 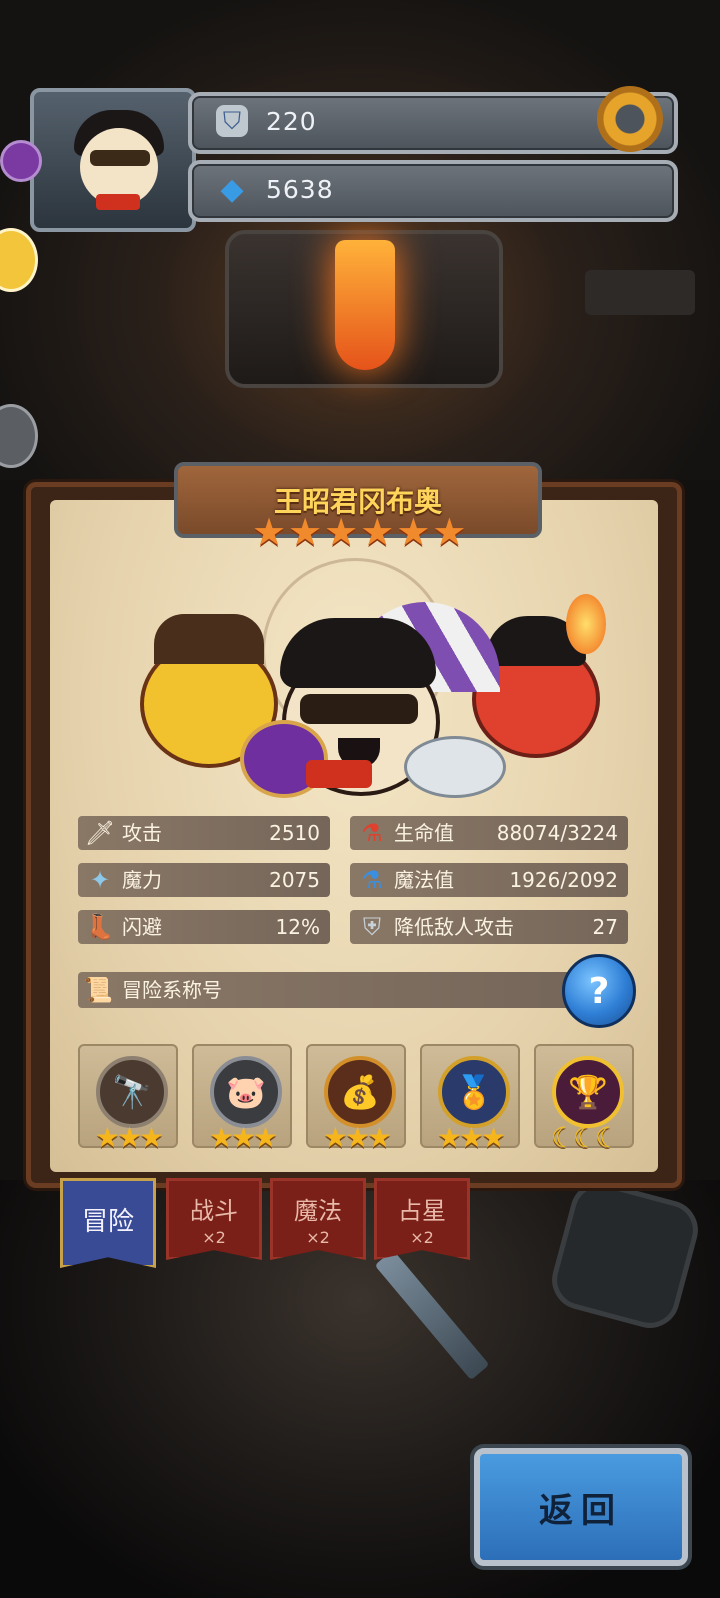 I want to click on tab-label: 冒险, so click(x=107, y=1222).